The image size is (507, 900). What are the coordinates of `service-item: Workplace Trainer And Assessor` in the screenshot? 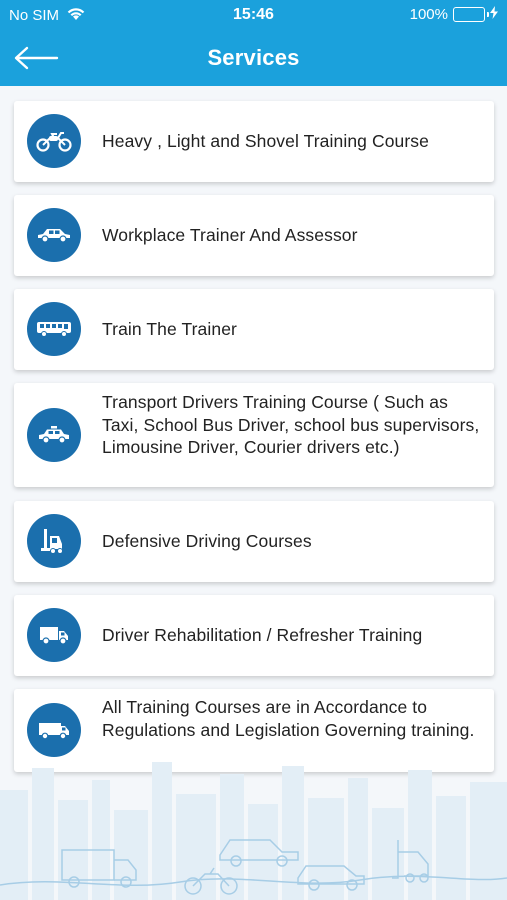 It's located at (254, 235).